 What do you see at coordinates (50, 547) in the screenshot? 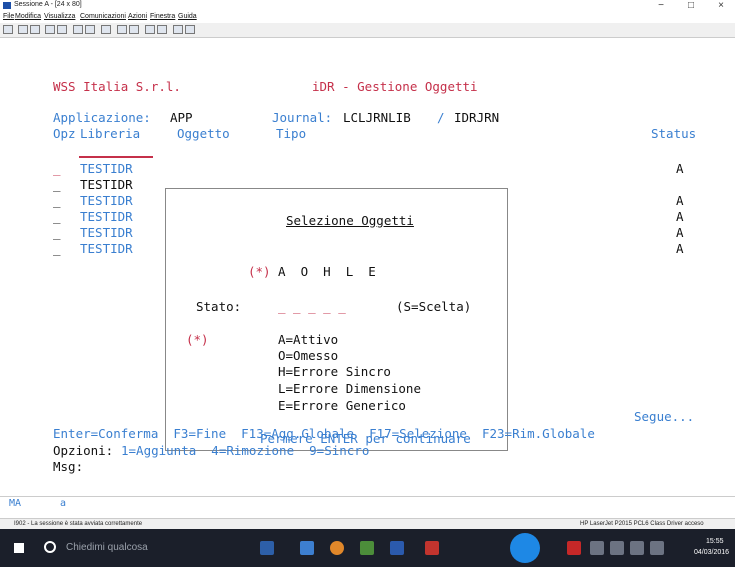
I see `cortana-icon` at bounding box center [50, 547].